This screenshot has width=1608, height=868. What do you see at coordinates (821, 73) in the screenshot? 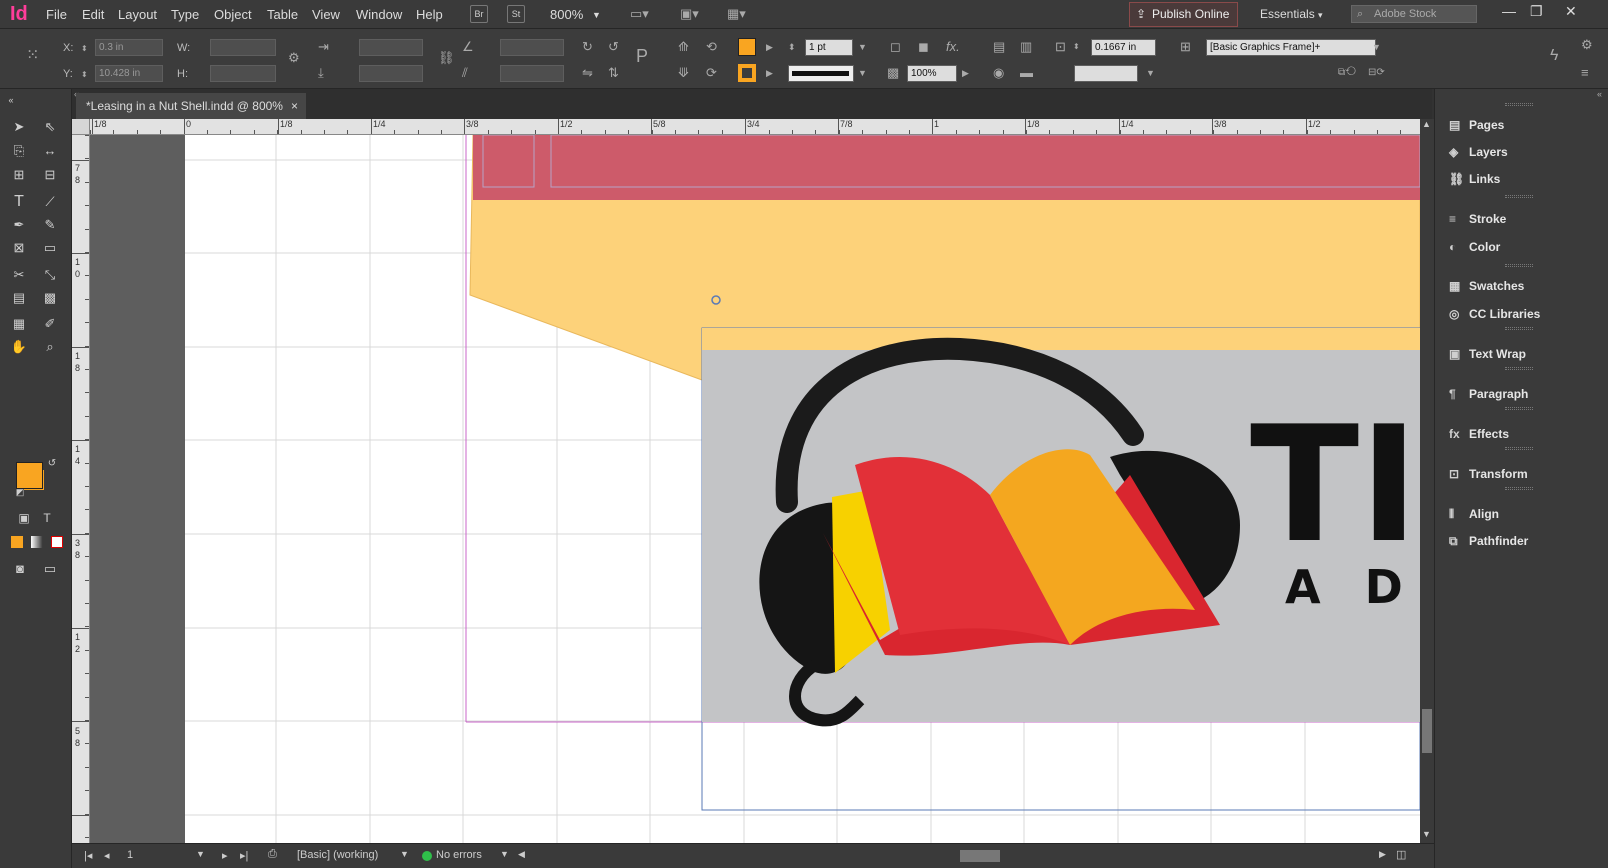
I see `stroke-type-field` at bounding box center [821, 73].